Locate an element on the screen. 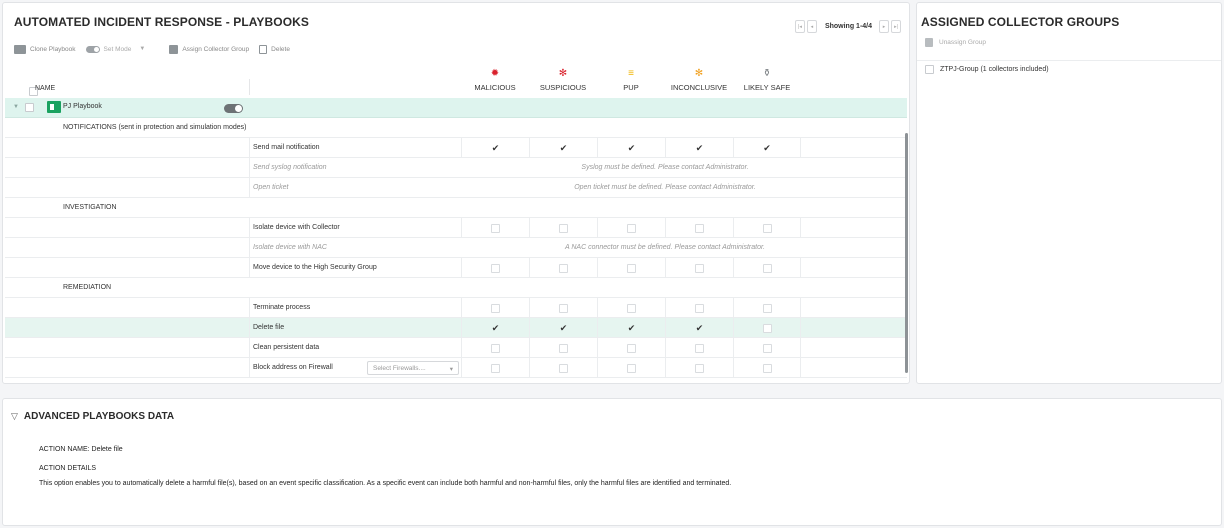 The image size is (1224, 528). advanced-title: ▽ ADVANCED PLAYBOOKS DATA is located at coordinates (92, 416).